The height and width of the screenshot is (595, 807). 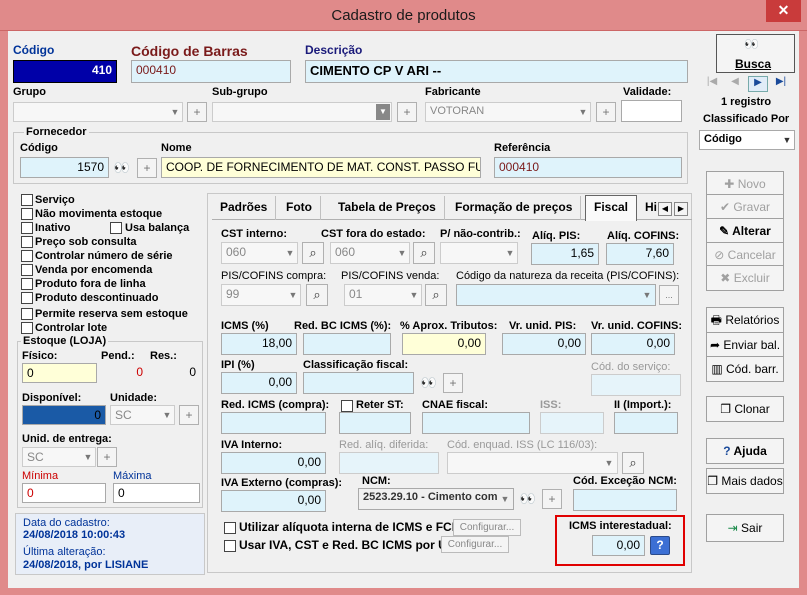 What do you see at coordinates (156, 493) in the screenshot?
I see `maxima-input: 0` at bounding box center [156, 493].